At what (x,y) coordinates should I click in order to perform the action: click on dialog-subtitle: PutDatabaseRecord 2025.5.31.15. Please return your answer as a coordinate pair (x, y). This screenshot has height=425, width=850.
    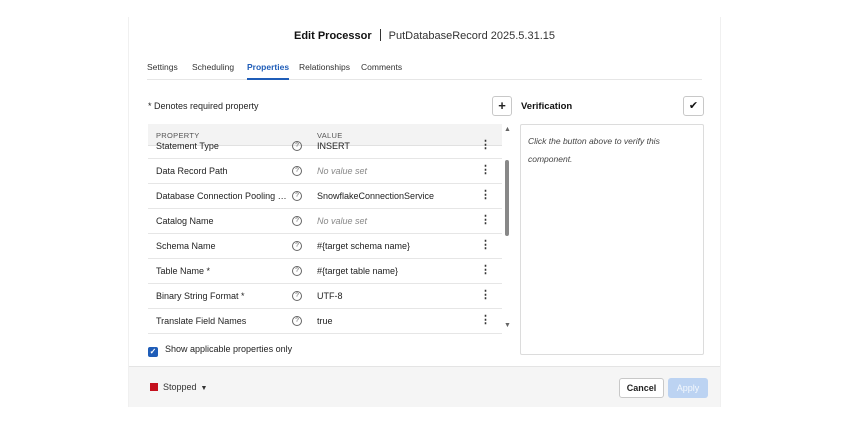
    Looking at the image, I should click on (471, 36).